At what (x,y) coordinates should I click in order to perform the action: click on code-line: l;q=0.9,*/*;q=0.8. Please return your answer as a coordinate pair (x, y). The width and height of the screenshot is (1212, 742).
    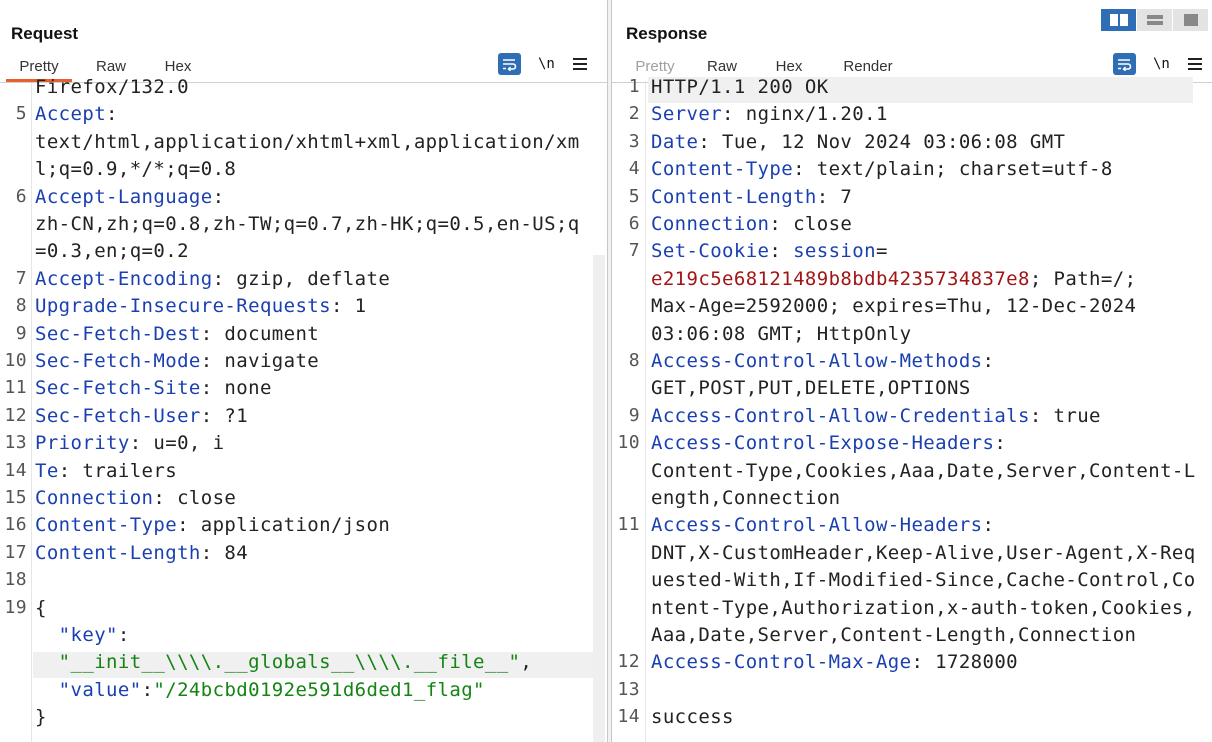
    Looking at the image, I should click on (135, 169).